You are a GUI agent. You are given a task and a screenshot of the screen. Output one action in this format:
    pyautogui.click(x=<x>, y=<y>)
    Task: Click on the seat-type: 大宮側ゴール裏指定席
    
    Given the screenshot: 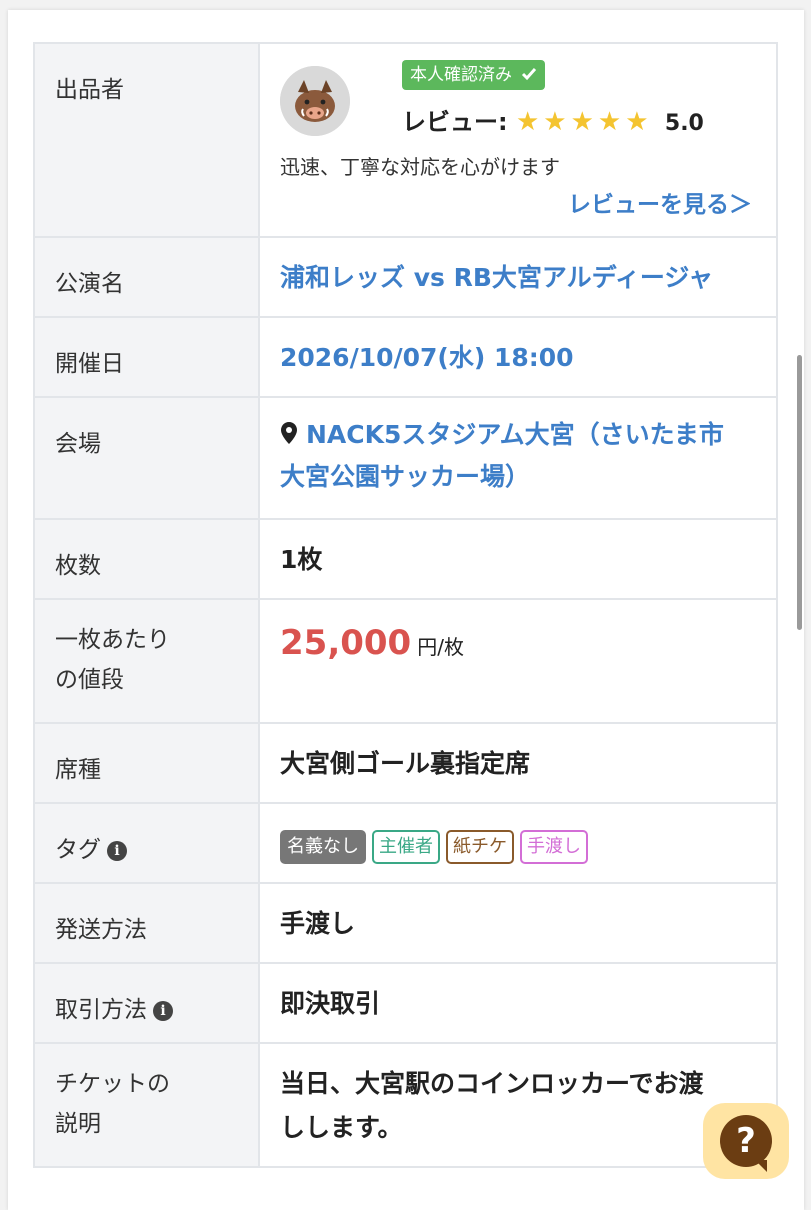 What is the action you would take?
    pyautogui.click(x=405, y=763)
    